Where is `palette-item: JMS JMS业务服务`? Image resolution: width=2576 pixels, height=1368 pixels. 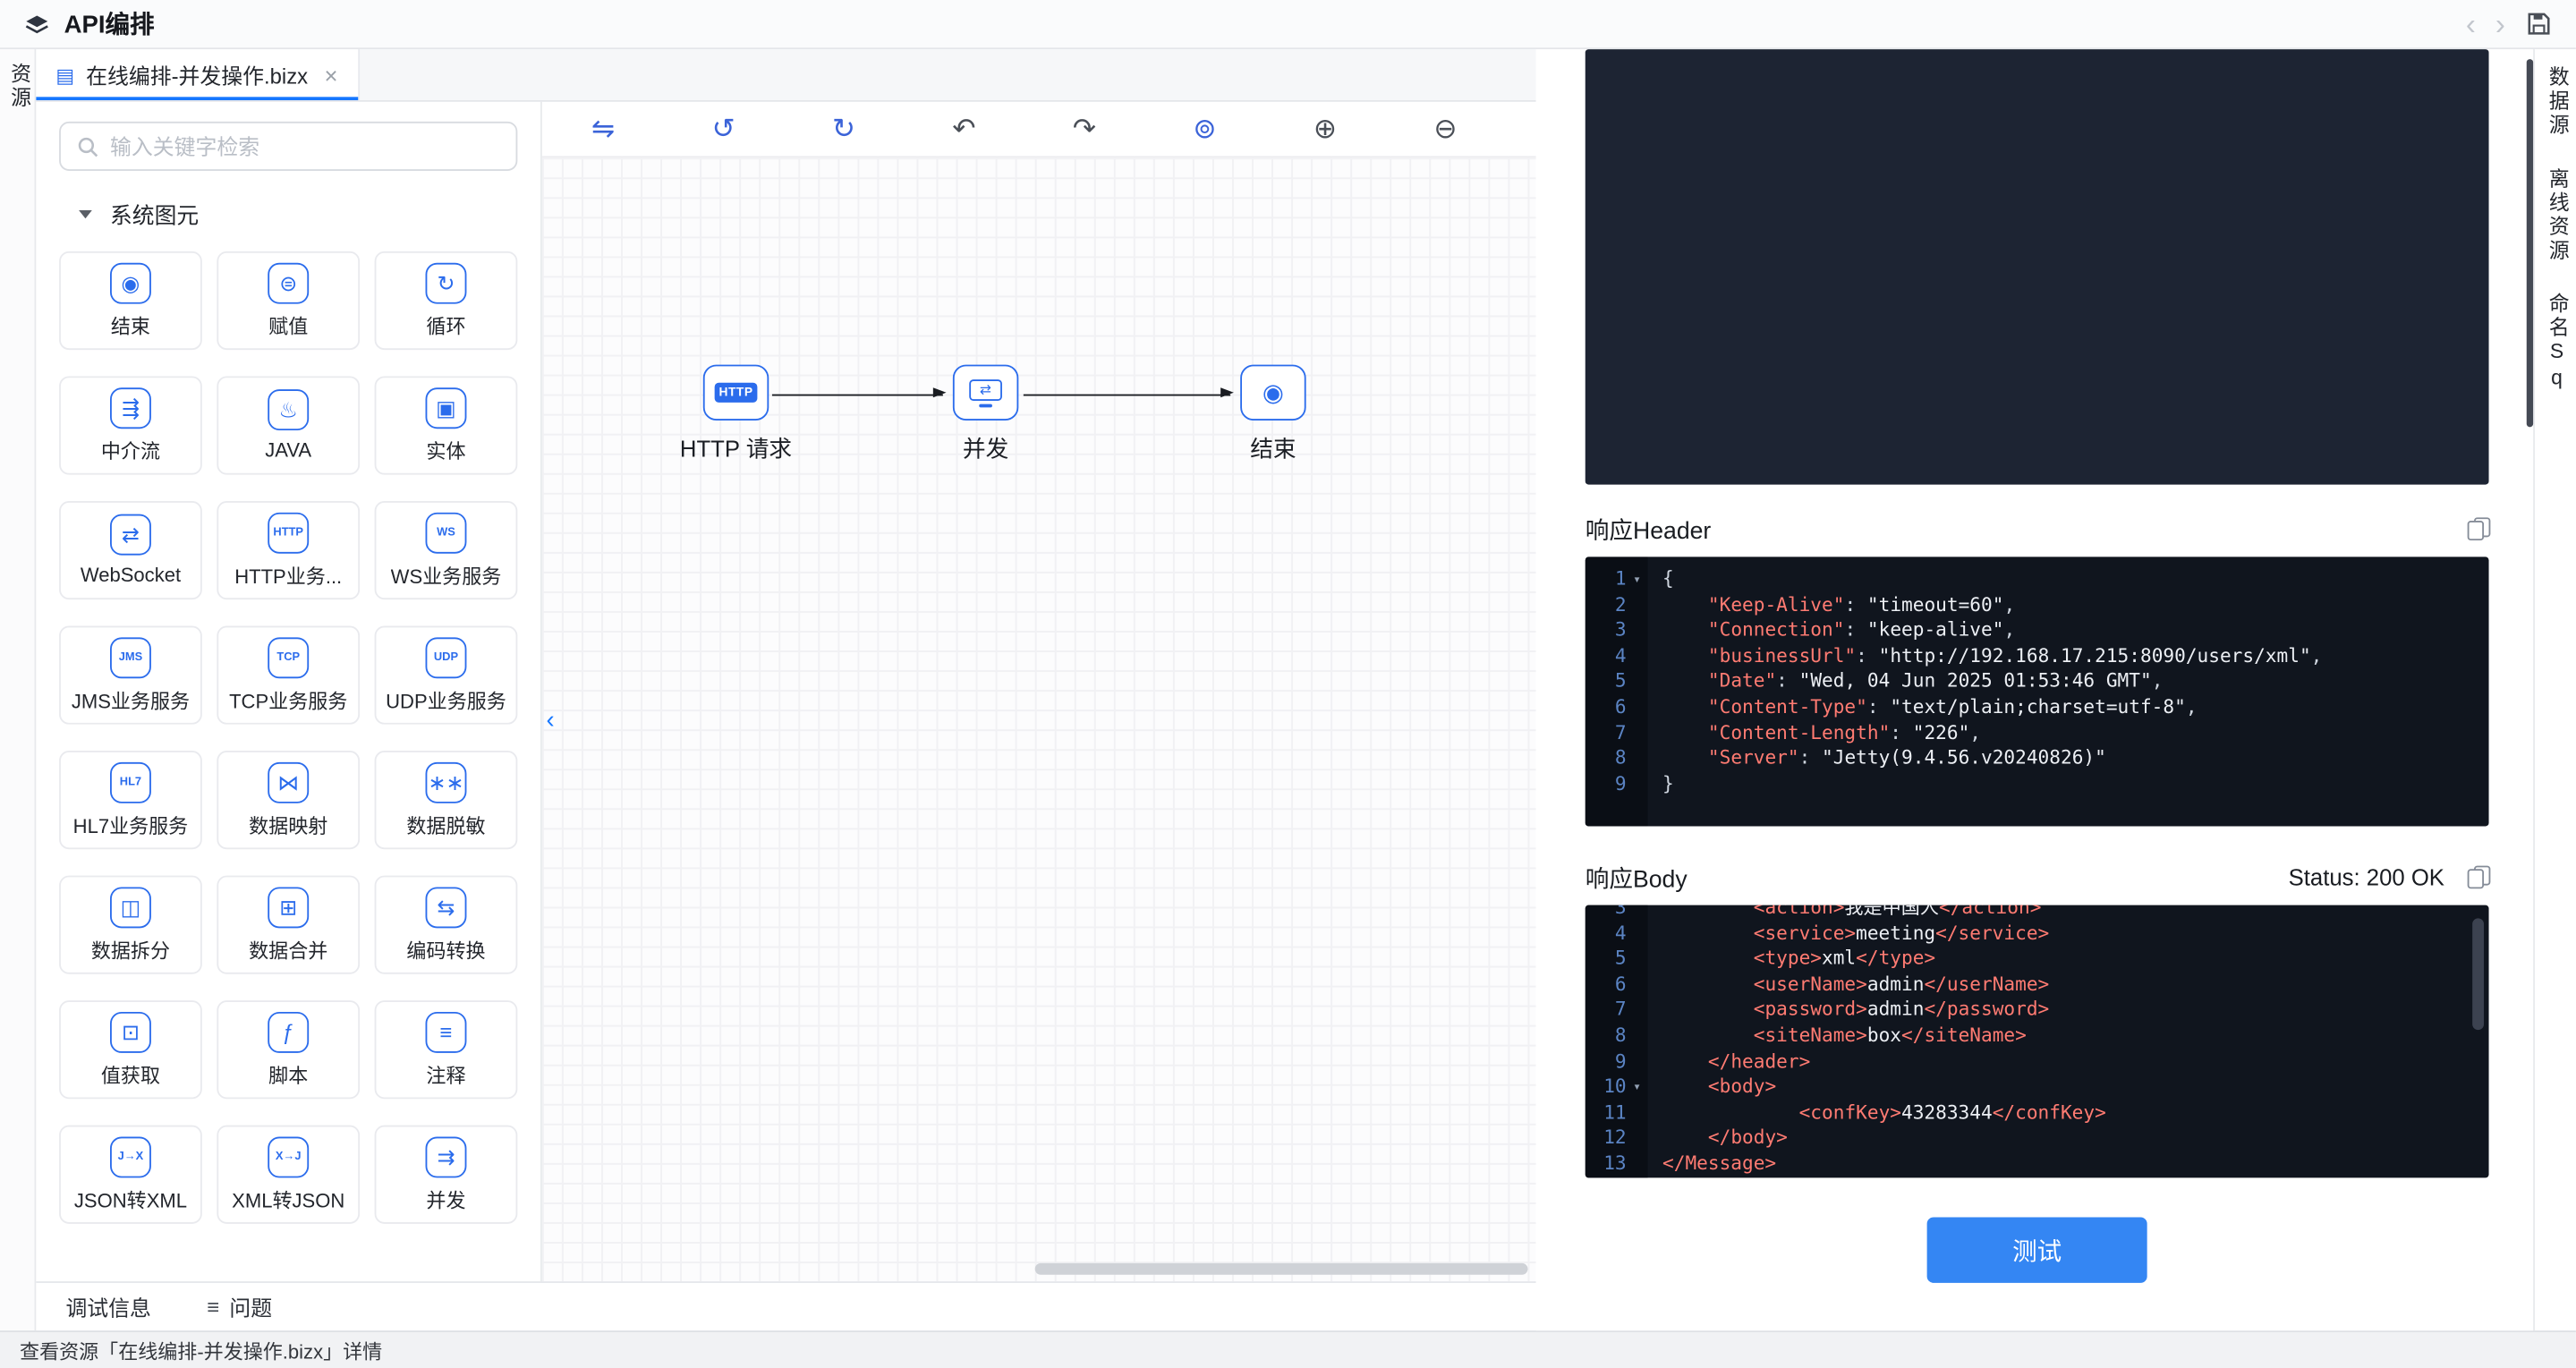 palette-item: JMS JMS业务服务 is located at coordinates (130, 675).